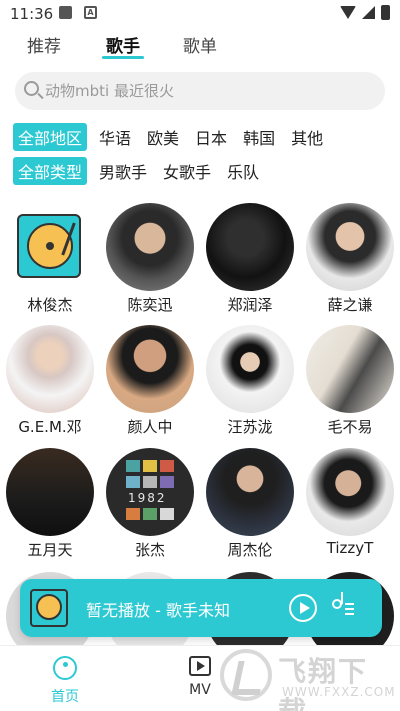 This screenshot has height=711, width=400. I want to click on filter-region-other: 其他, so click(307, 137).